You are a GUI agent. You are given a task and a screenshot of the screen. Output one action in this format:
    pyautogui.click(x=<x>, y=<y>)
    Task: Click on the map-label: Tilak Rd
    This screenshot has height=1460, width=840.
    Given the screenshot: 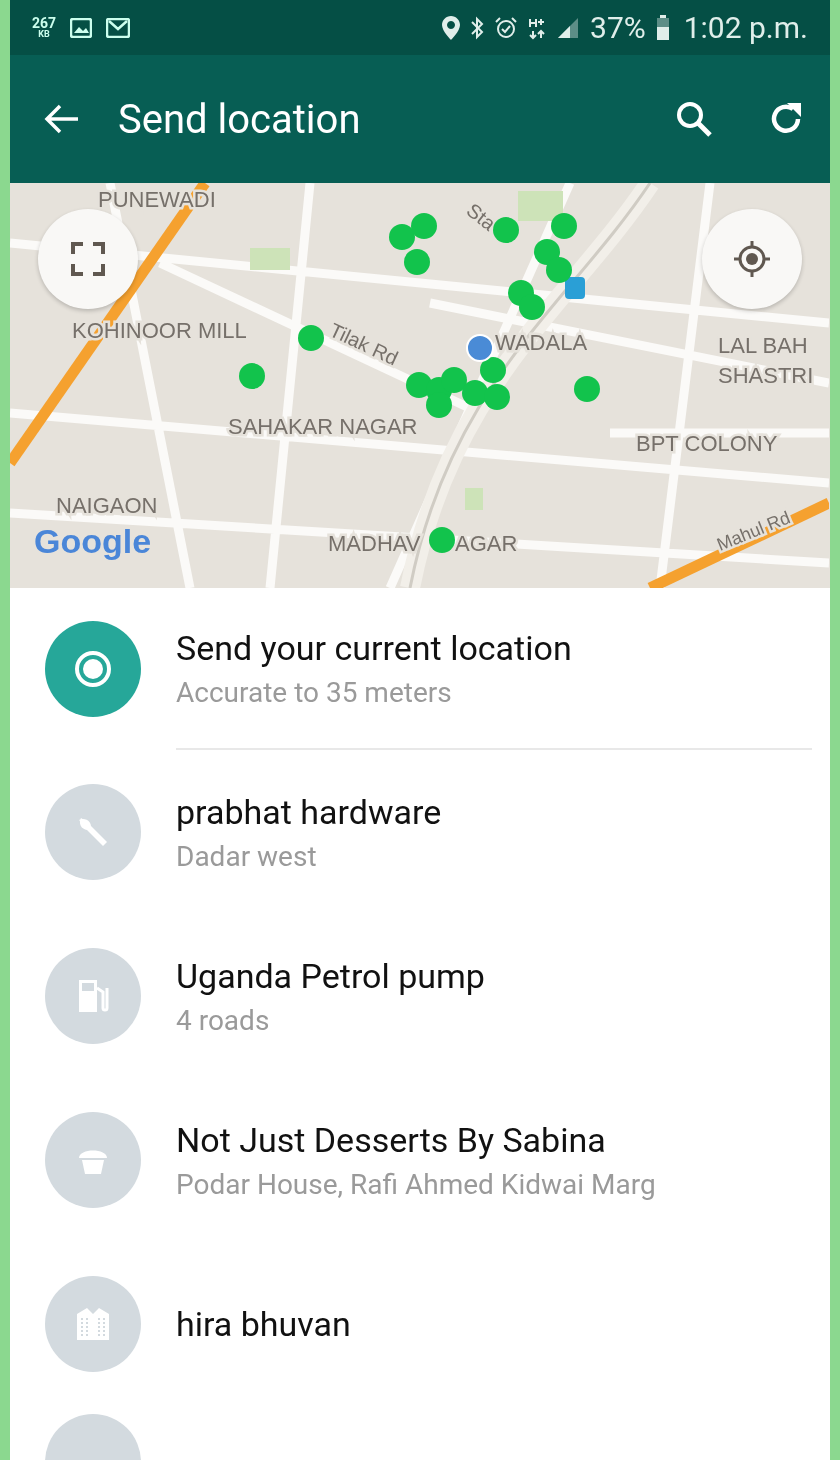 What is the action you would take?
    pyautogui.click(x=364, y=344)
    